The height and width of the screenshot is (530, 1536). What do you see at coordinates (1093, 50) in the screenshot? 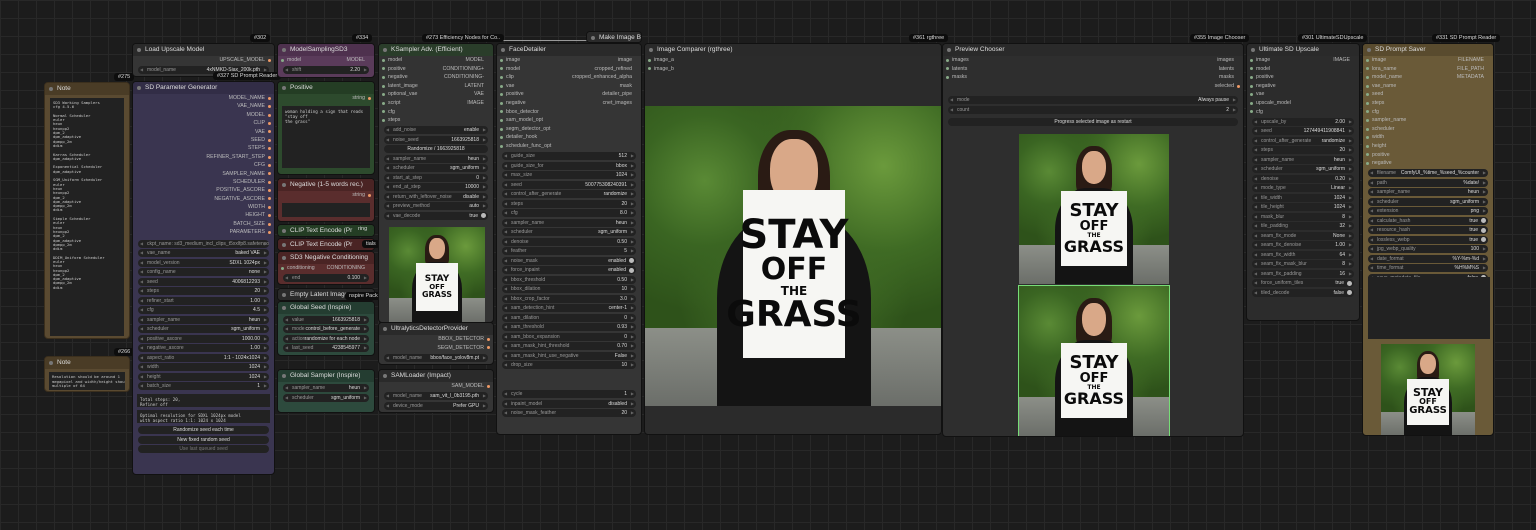
I see `node-title: Preview Chooser` at bounding box center [1093, 50].